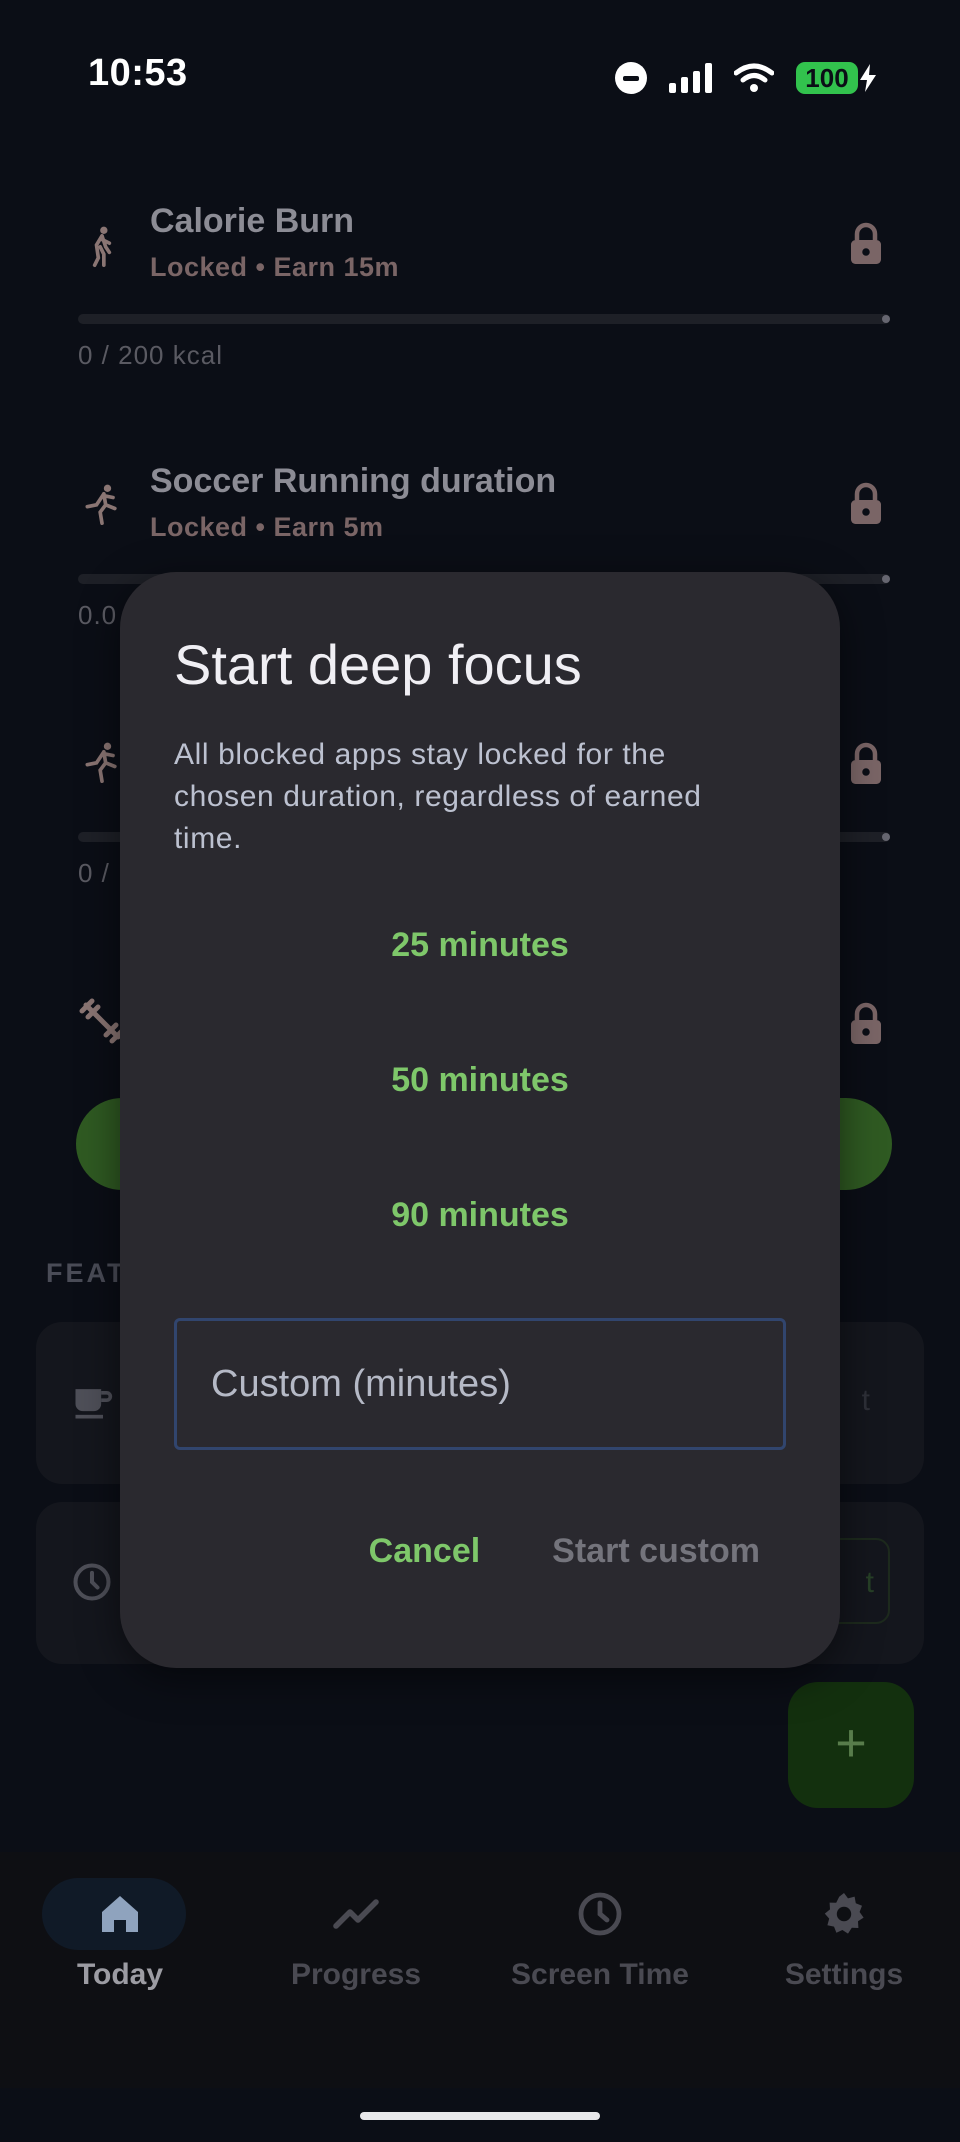 The image size is (960, 2142). What do you see at coordinates (252, 221) in the screenshot?
I see `goal-title: Calorie Burn` at bounding box center [252, 221].